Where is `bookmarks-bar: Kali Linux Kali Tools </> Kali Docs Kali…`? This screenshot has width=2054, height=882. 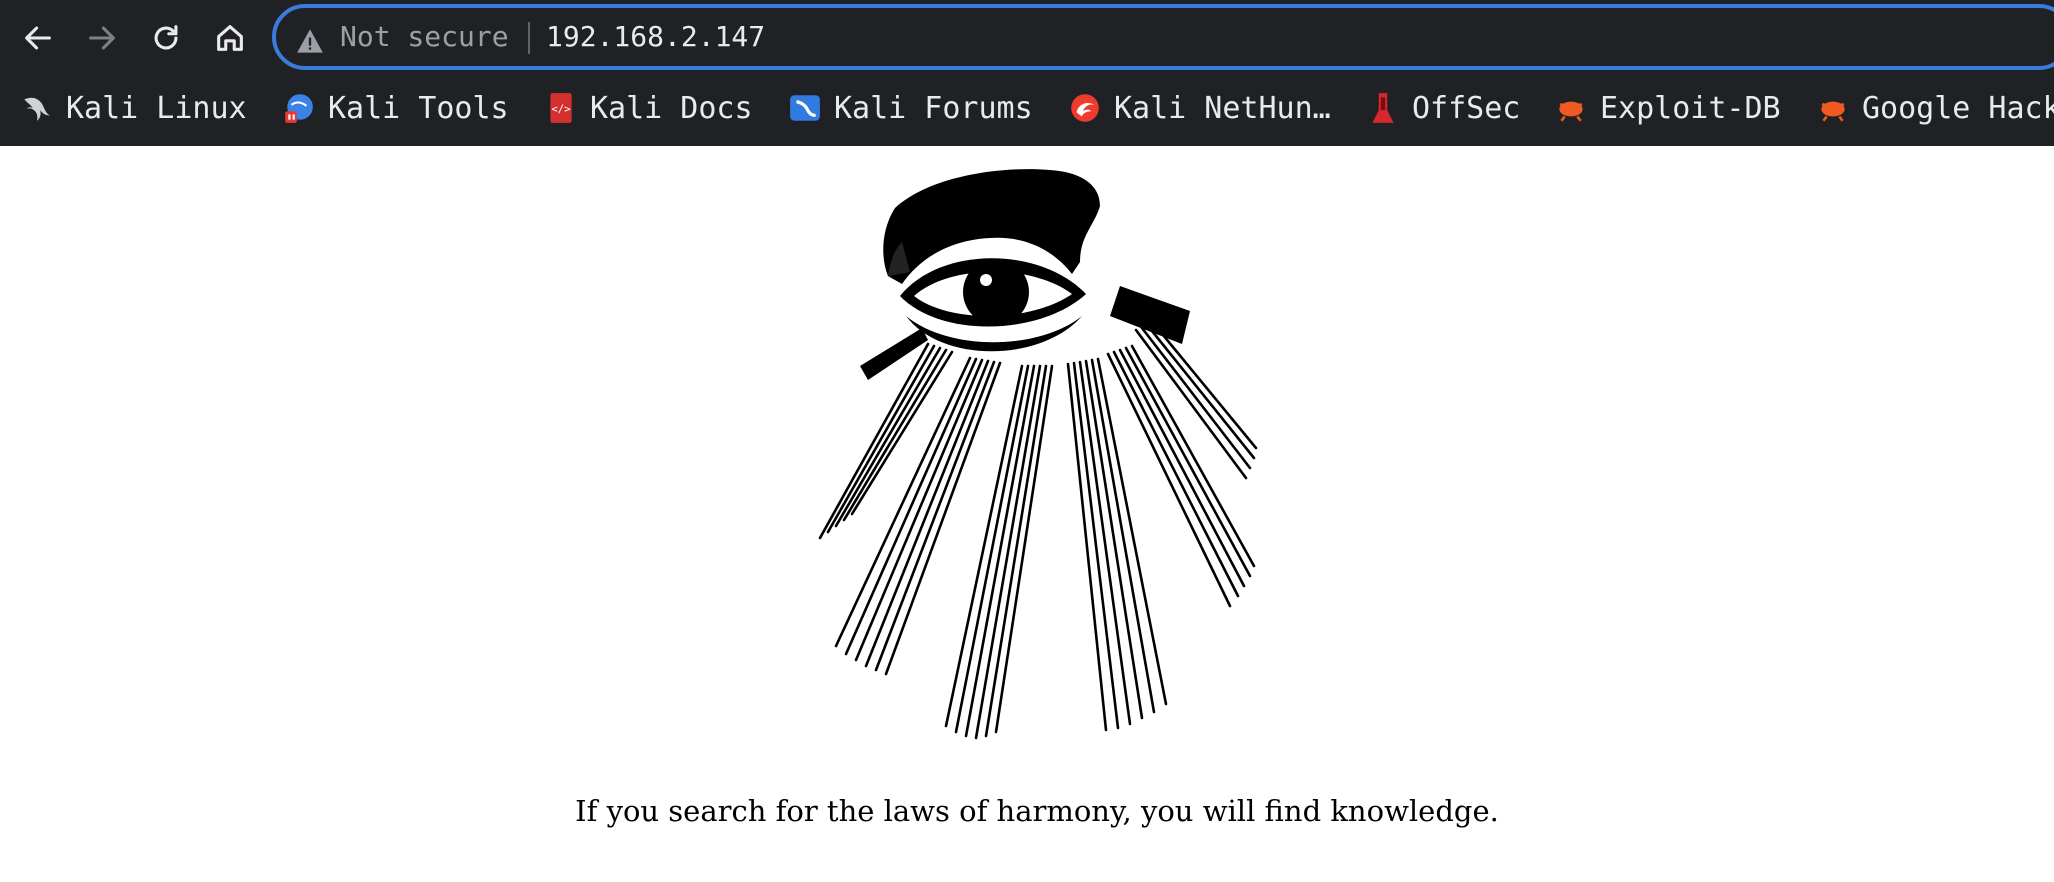 bookmarks-bar: Kali Linux Kali Tools </> Kali Docs Kali… is located at coordinates (1027, 108).